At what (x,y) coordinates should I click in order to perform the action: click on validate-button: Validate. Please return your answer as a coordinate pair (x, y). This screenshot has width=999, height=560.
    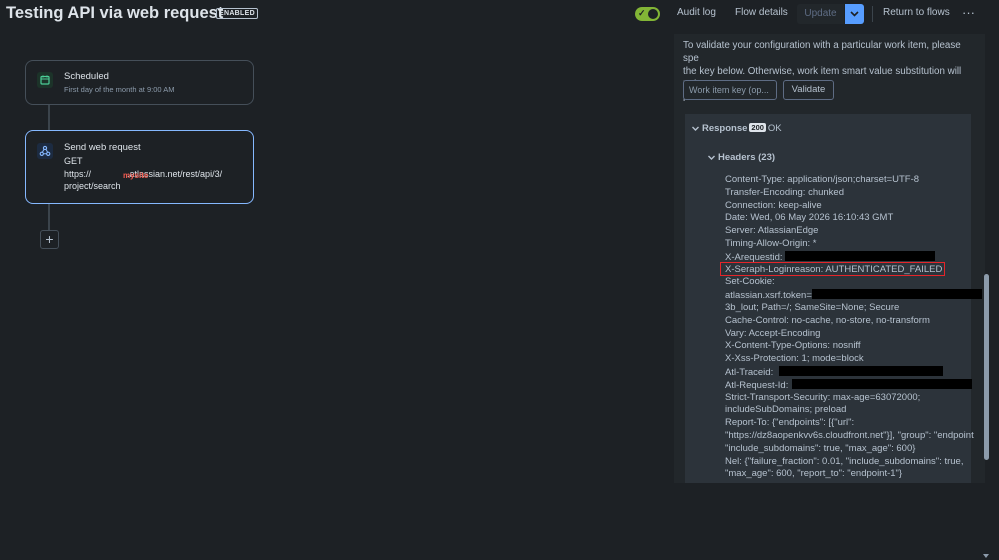
    Looking at the image, I should click on (808, 90).